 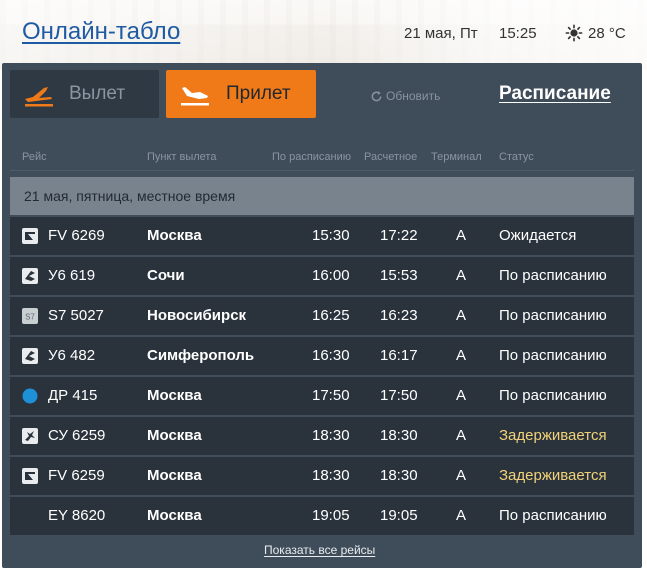 What do you see at coordinates (77, 435) in the screenshot?
I see `flight-number: СУ 6259` at bounding box center [77, 435].